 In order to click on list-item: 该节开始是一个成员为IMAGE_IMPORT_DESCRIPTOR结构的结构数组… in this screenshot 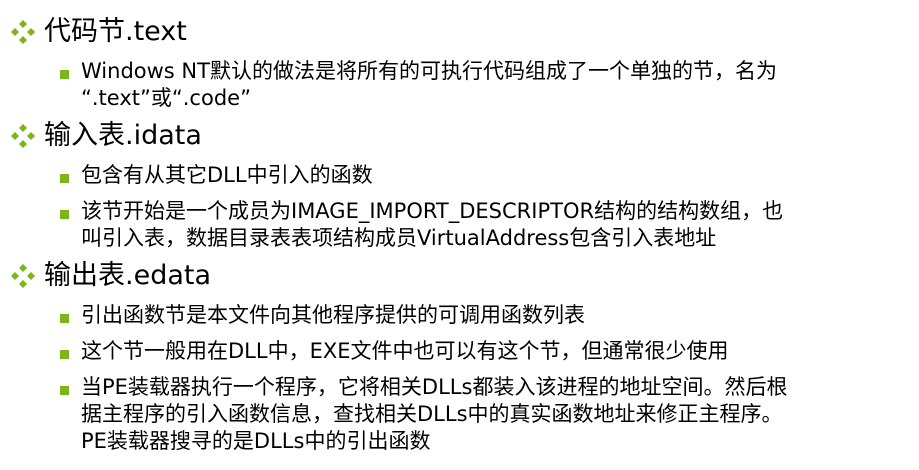, I will do `click(482, 225)`.